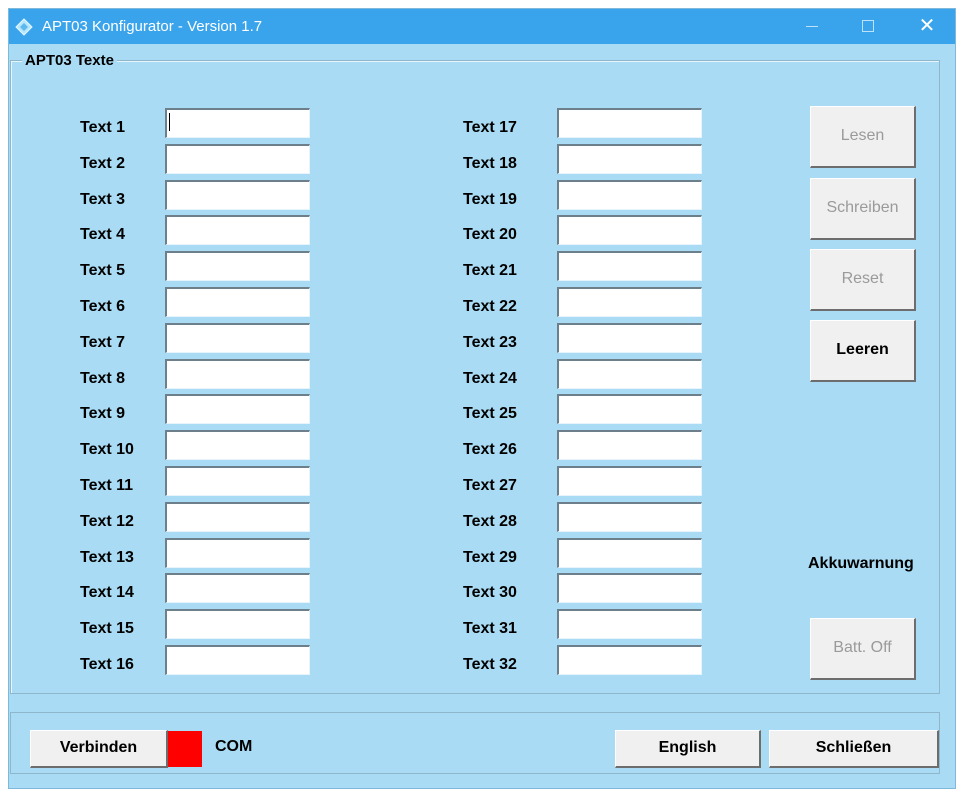 This screenshot has height=793, width=960. I want to click on text-cursor, so click(169, 122).